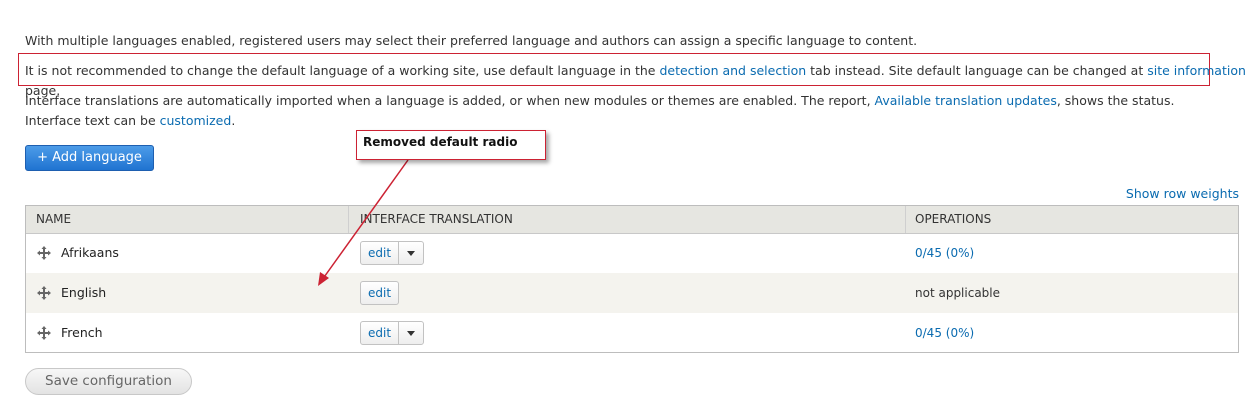 Image resolution: width=1254 pixels, height=414 pixels. I want to click on header-interface-translation: INTERFACE TRANSLATION, so click(436, 219).